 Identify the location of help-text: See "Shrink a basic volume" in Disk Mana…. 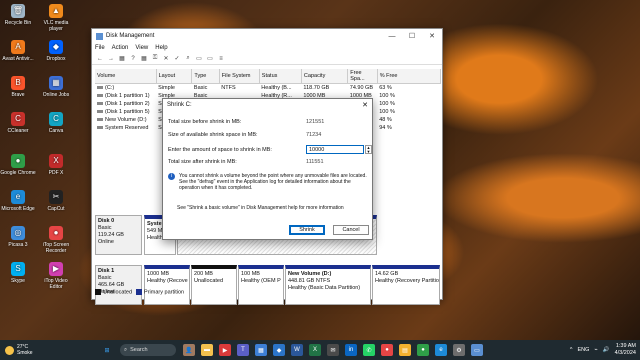
(260, 208).